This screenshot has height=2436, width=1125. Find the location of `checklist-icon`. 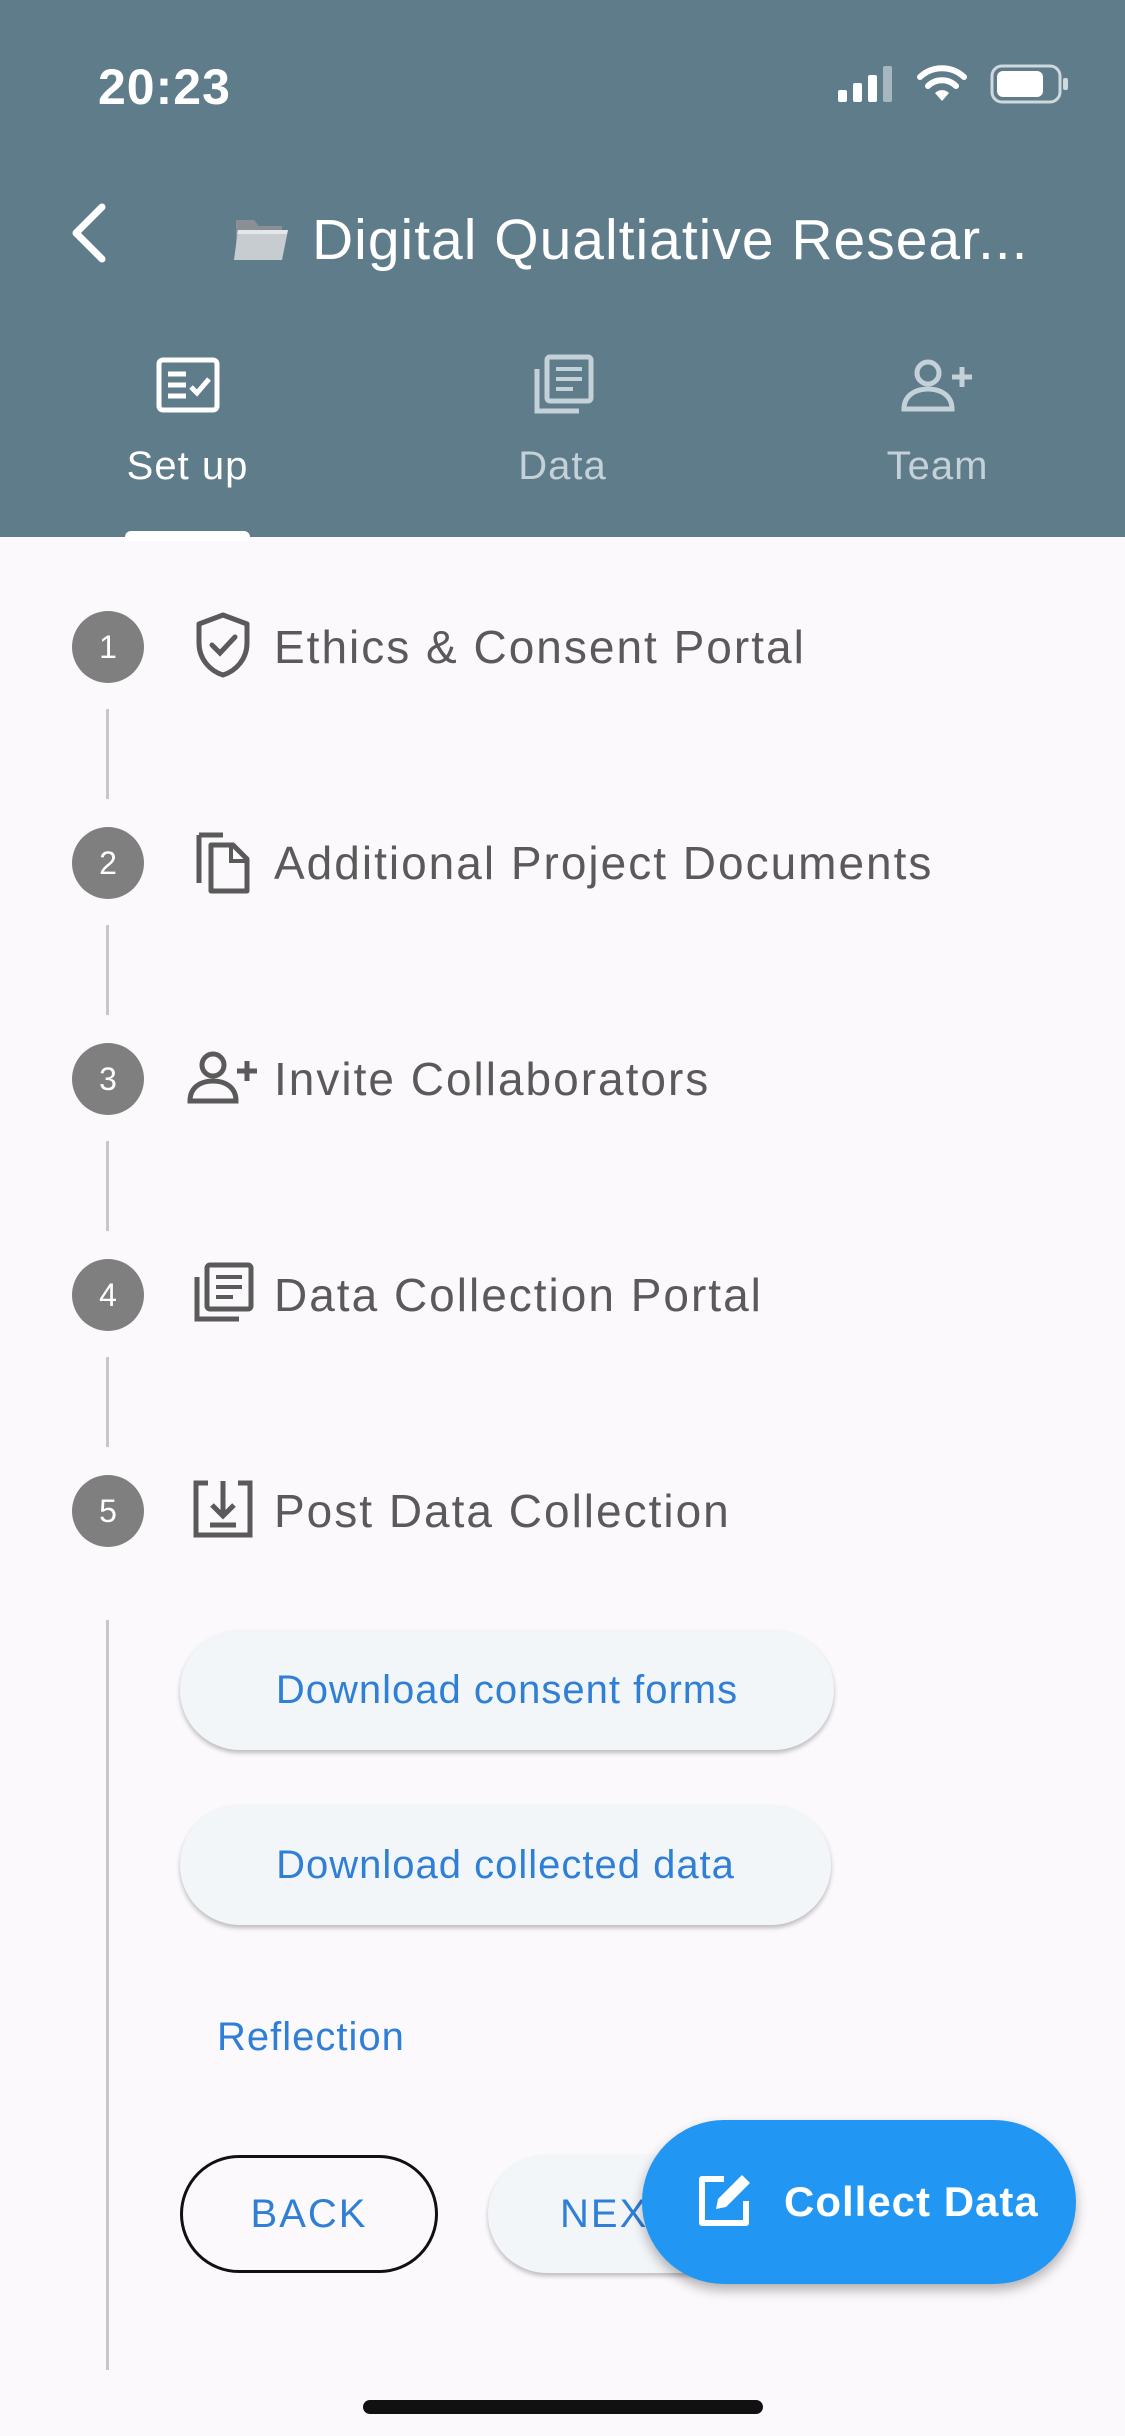

checklist-icon is located at coordinates (188, 387).